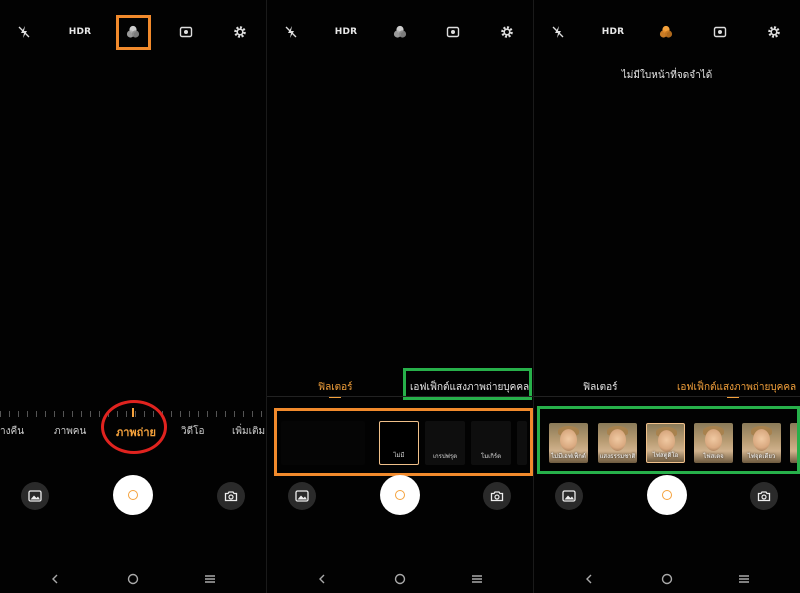 The image size is (800, 593). I want to click on mode-more: เพิ่มเติม, so click(248, 431).